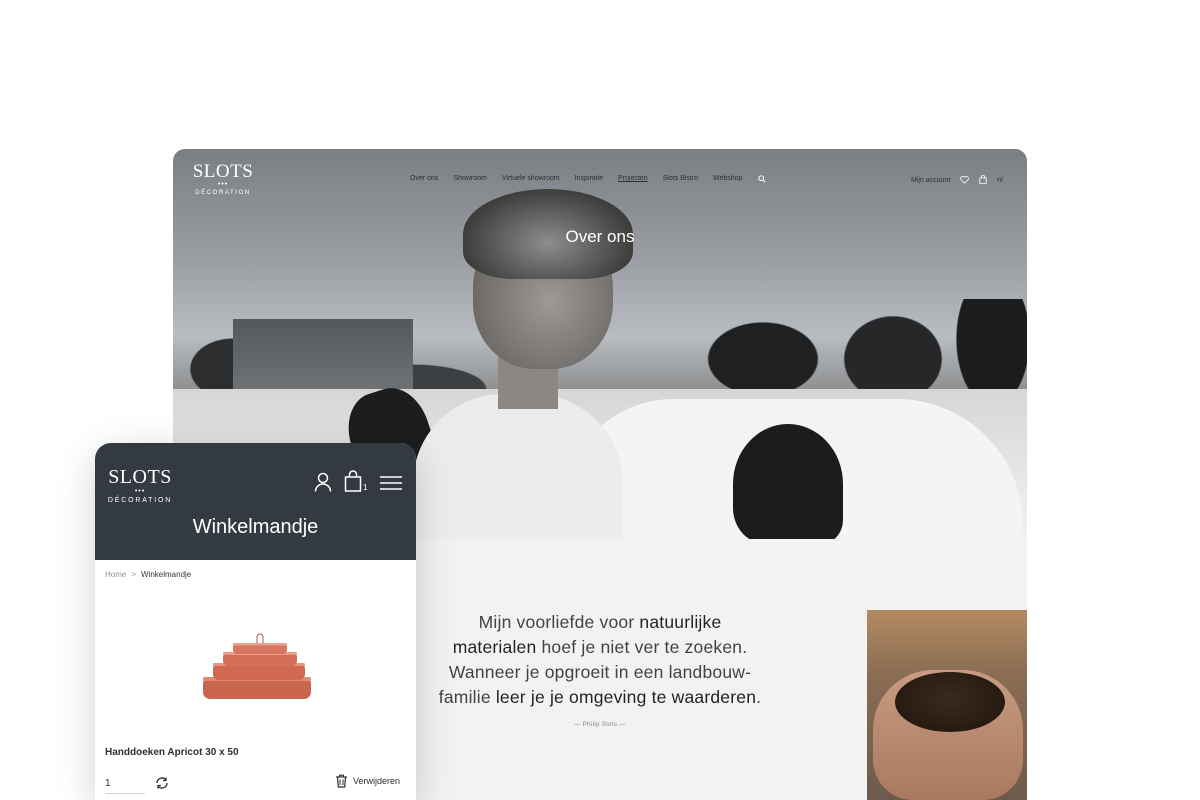 Image resolution: width=1200 pixels, height=800 pixels. What do you see at coordinates (469, 180) in the screenshot?
I see `nav-item-showroom: Showroom` at bounding box center [469, 180].